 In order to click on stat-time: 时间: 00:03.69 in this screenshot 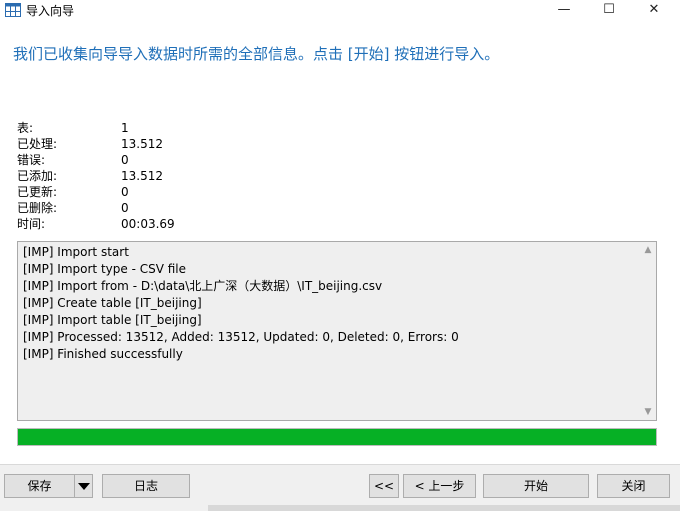, I will do `click(167, 224)`.